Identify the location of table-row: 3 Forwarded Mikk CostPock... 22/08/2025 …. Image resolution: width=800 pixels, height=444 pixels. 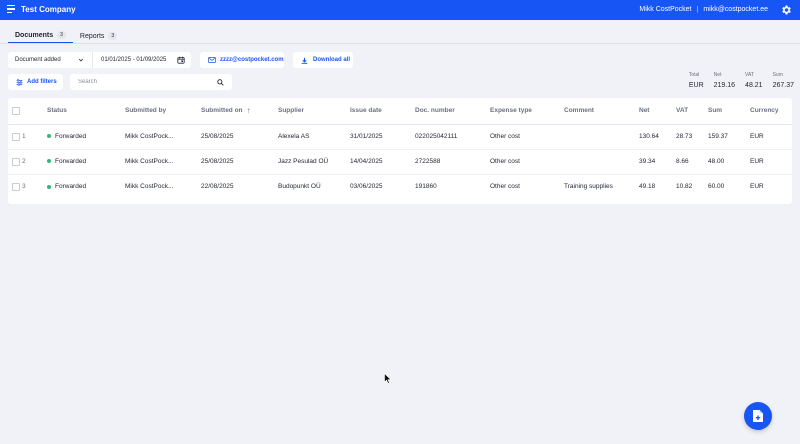
(400, 186).